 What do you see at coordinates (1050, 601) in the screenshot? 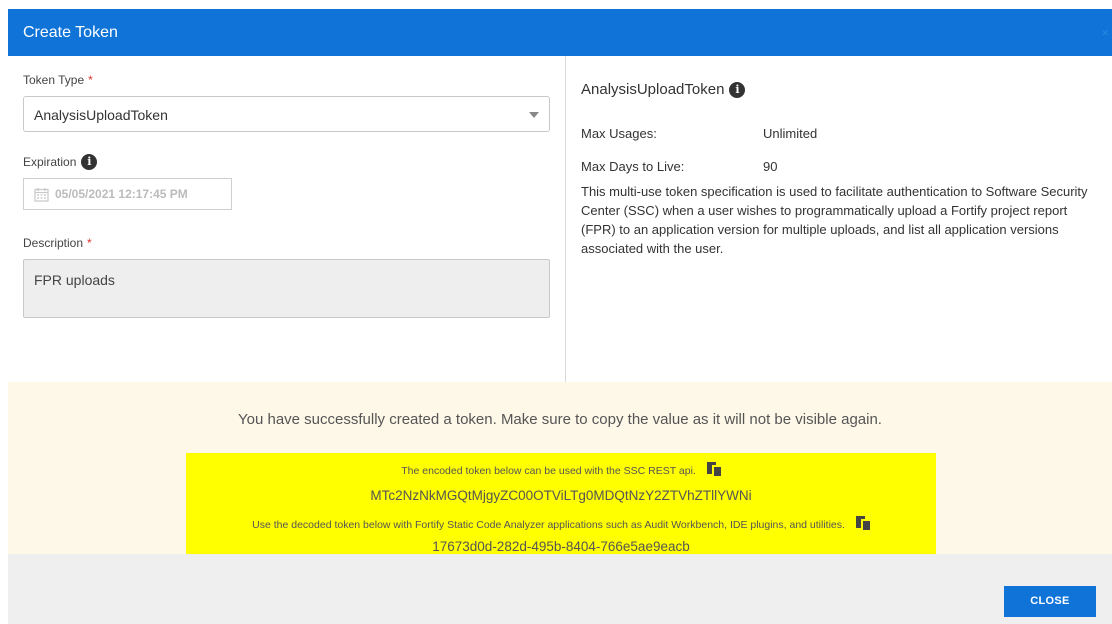
I see `close-button: CLOSE` at bounding box center [1050, 601].